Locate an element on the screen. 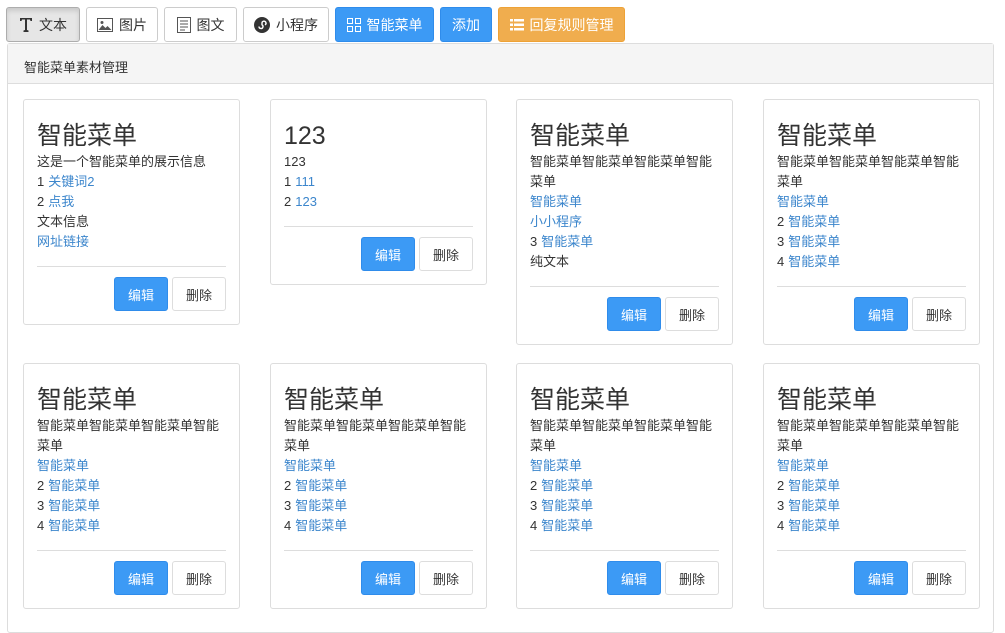 The height and width of the screenshot is (633, 1005). menu-item-number: 3 is located at coordinates (781, 505).